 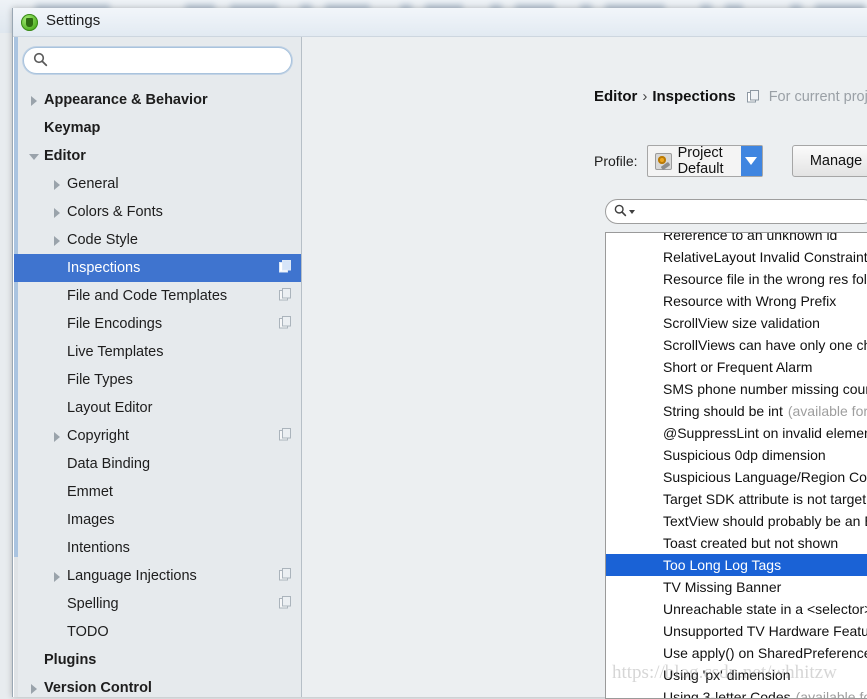 What do you see at coordinates (663, 161) in the screenshot?
I see `inspection-profile-icon` at bounding box center [663, 161].